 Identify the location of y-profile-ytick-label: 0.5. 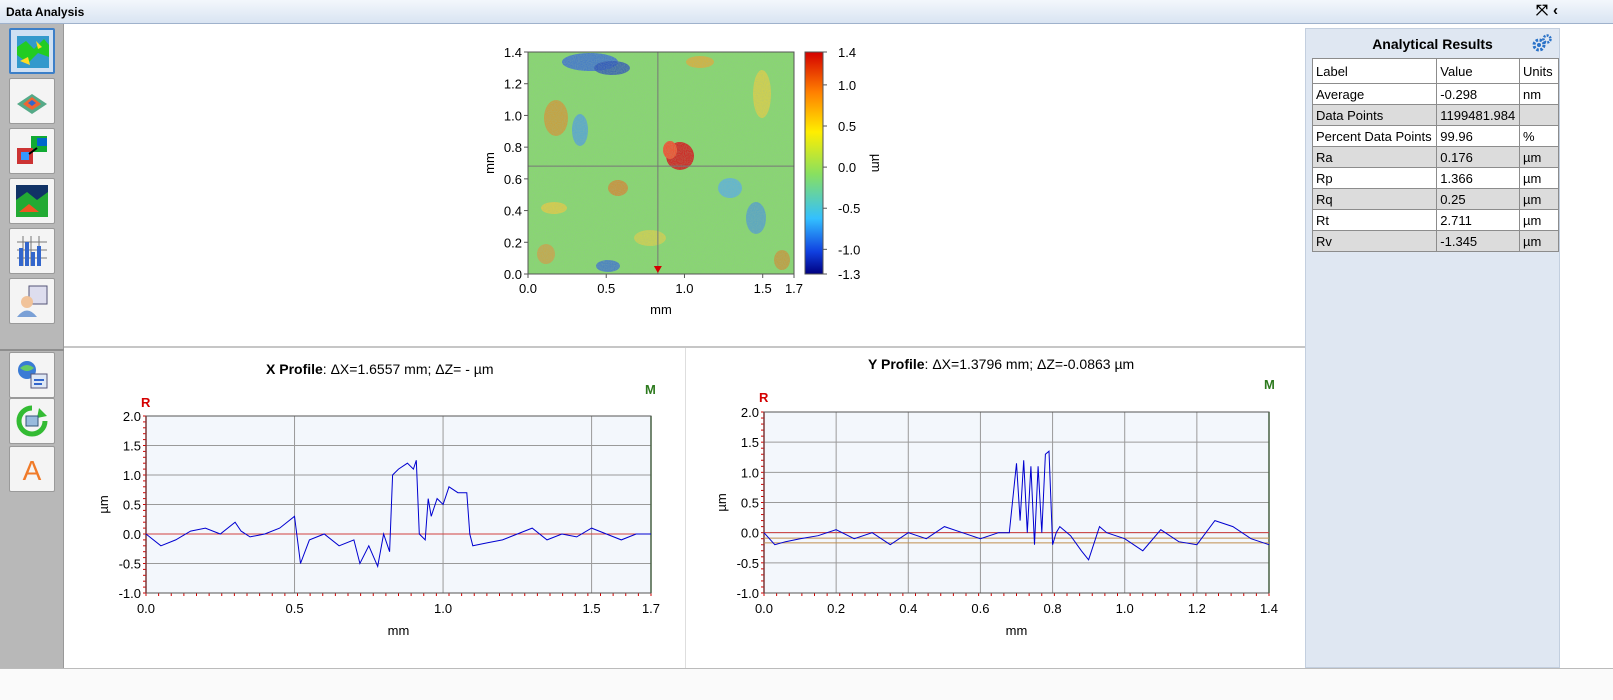
(750, 503).